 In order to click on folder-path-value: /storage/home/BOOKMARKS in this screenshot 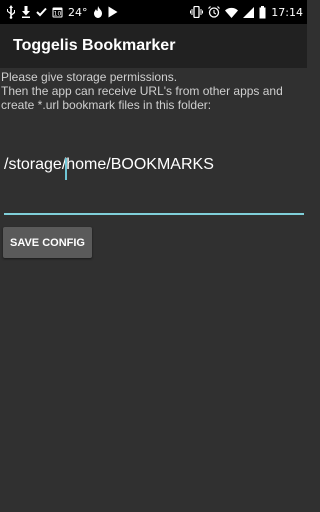, I will do `click(109, 165)`.